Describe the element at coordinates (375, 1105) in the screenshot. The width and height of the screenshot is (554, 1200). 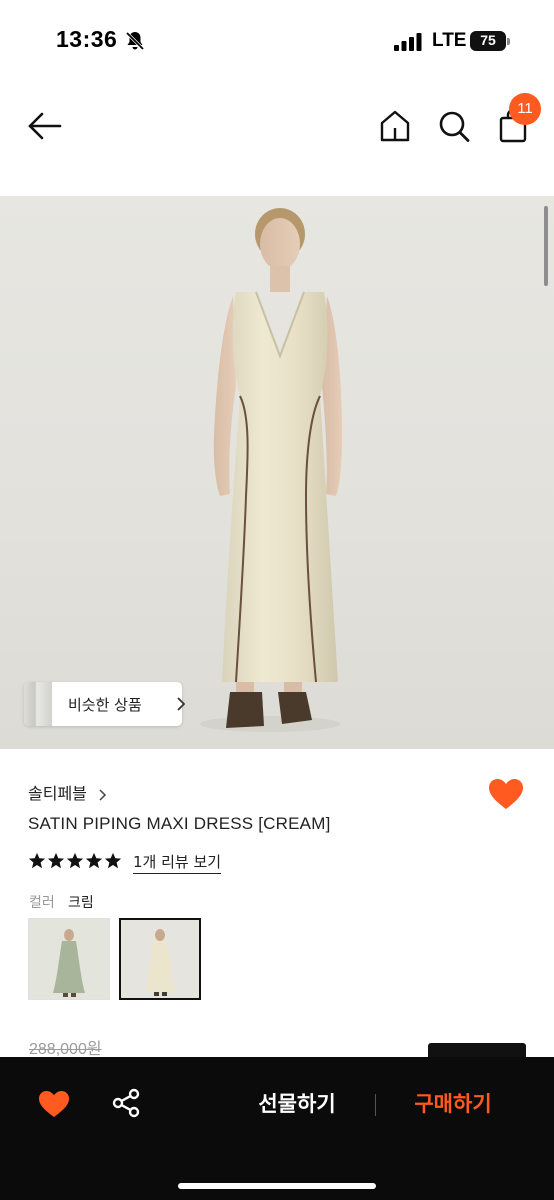
I see `divider` at that location.